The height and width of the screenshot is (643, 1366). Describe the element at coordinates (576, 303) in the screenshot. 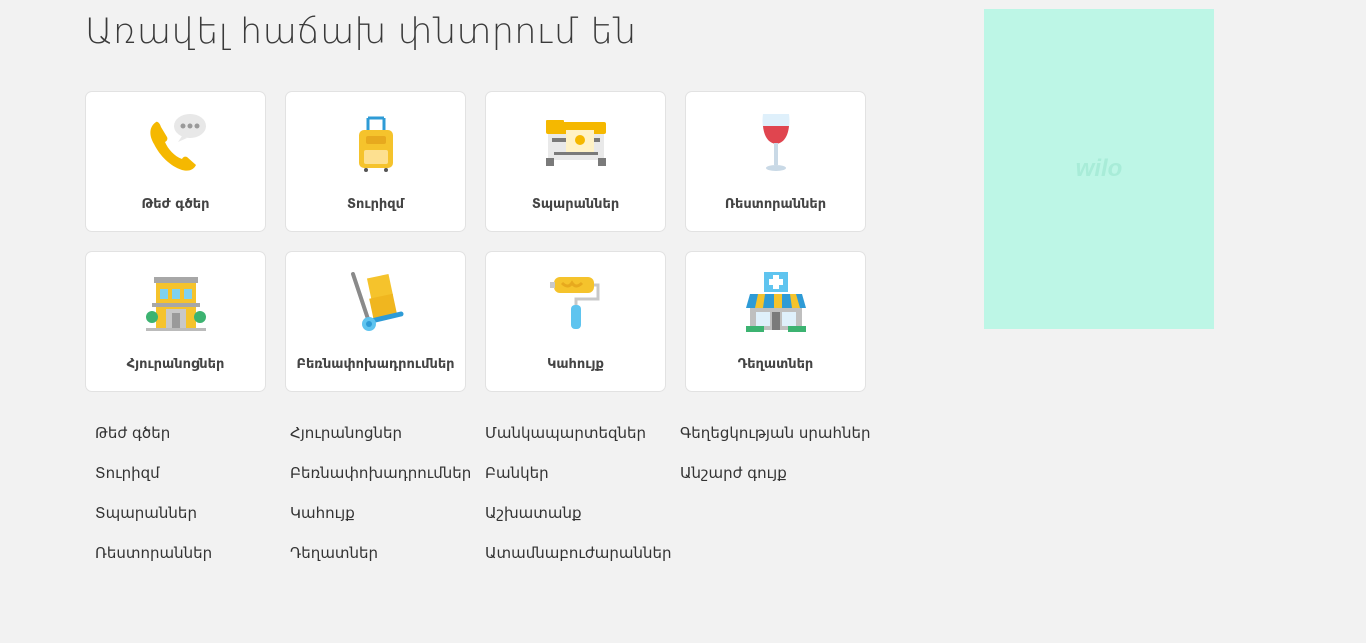

I see `paint-roller-icon` at that location.